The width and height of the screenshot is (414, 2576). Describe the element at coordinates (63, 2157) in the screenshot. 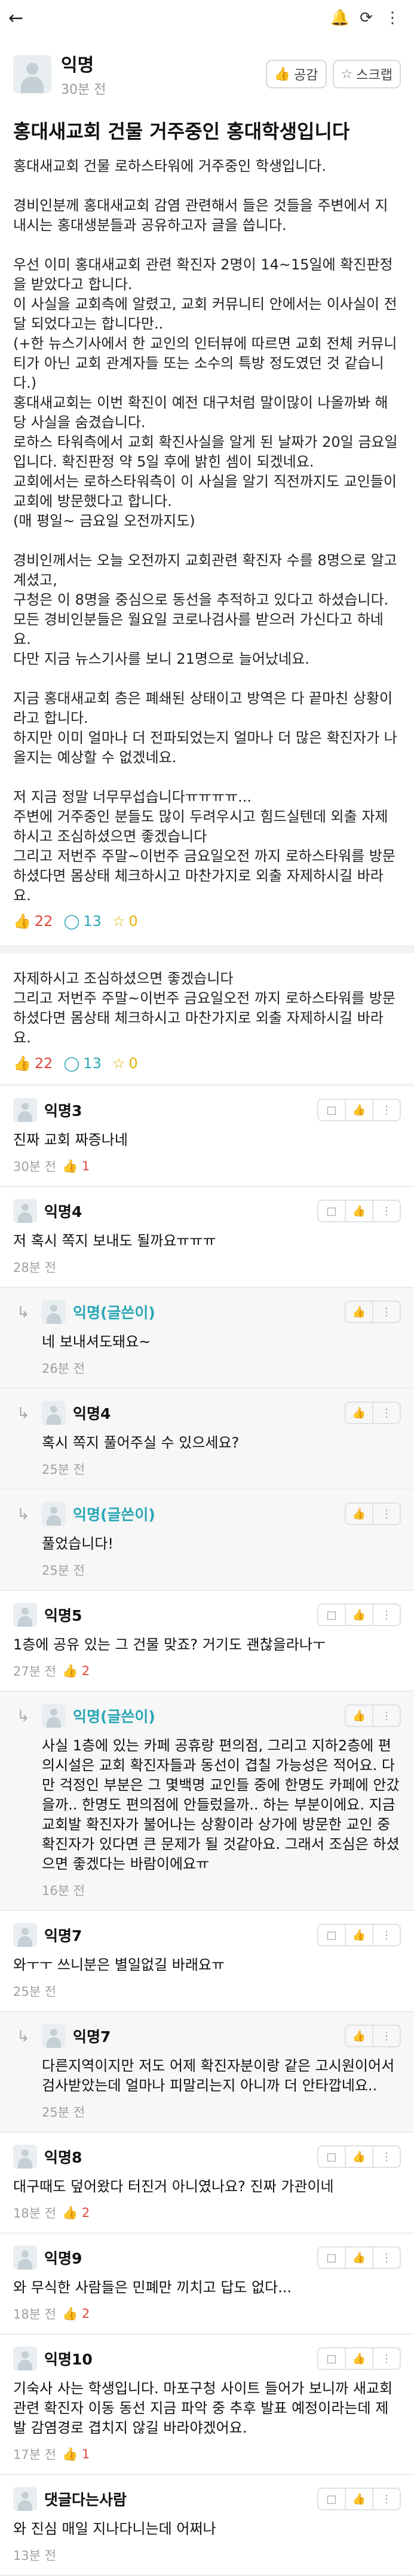

I see `comment-author: 익명8` at that location.